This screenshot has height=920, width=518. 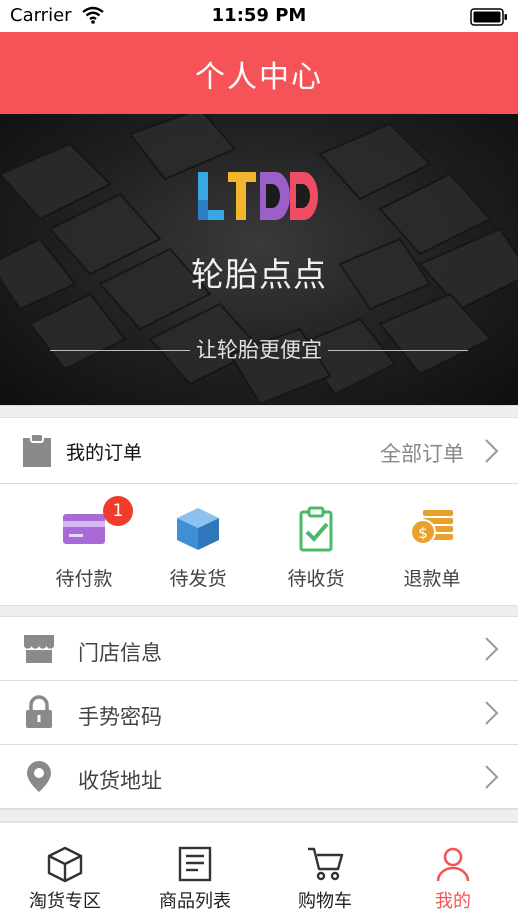 I want to click on tab-cart: 购物车, so click(x=325, y=871).